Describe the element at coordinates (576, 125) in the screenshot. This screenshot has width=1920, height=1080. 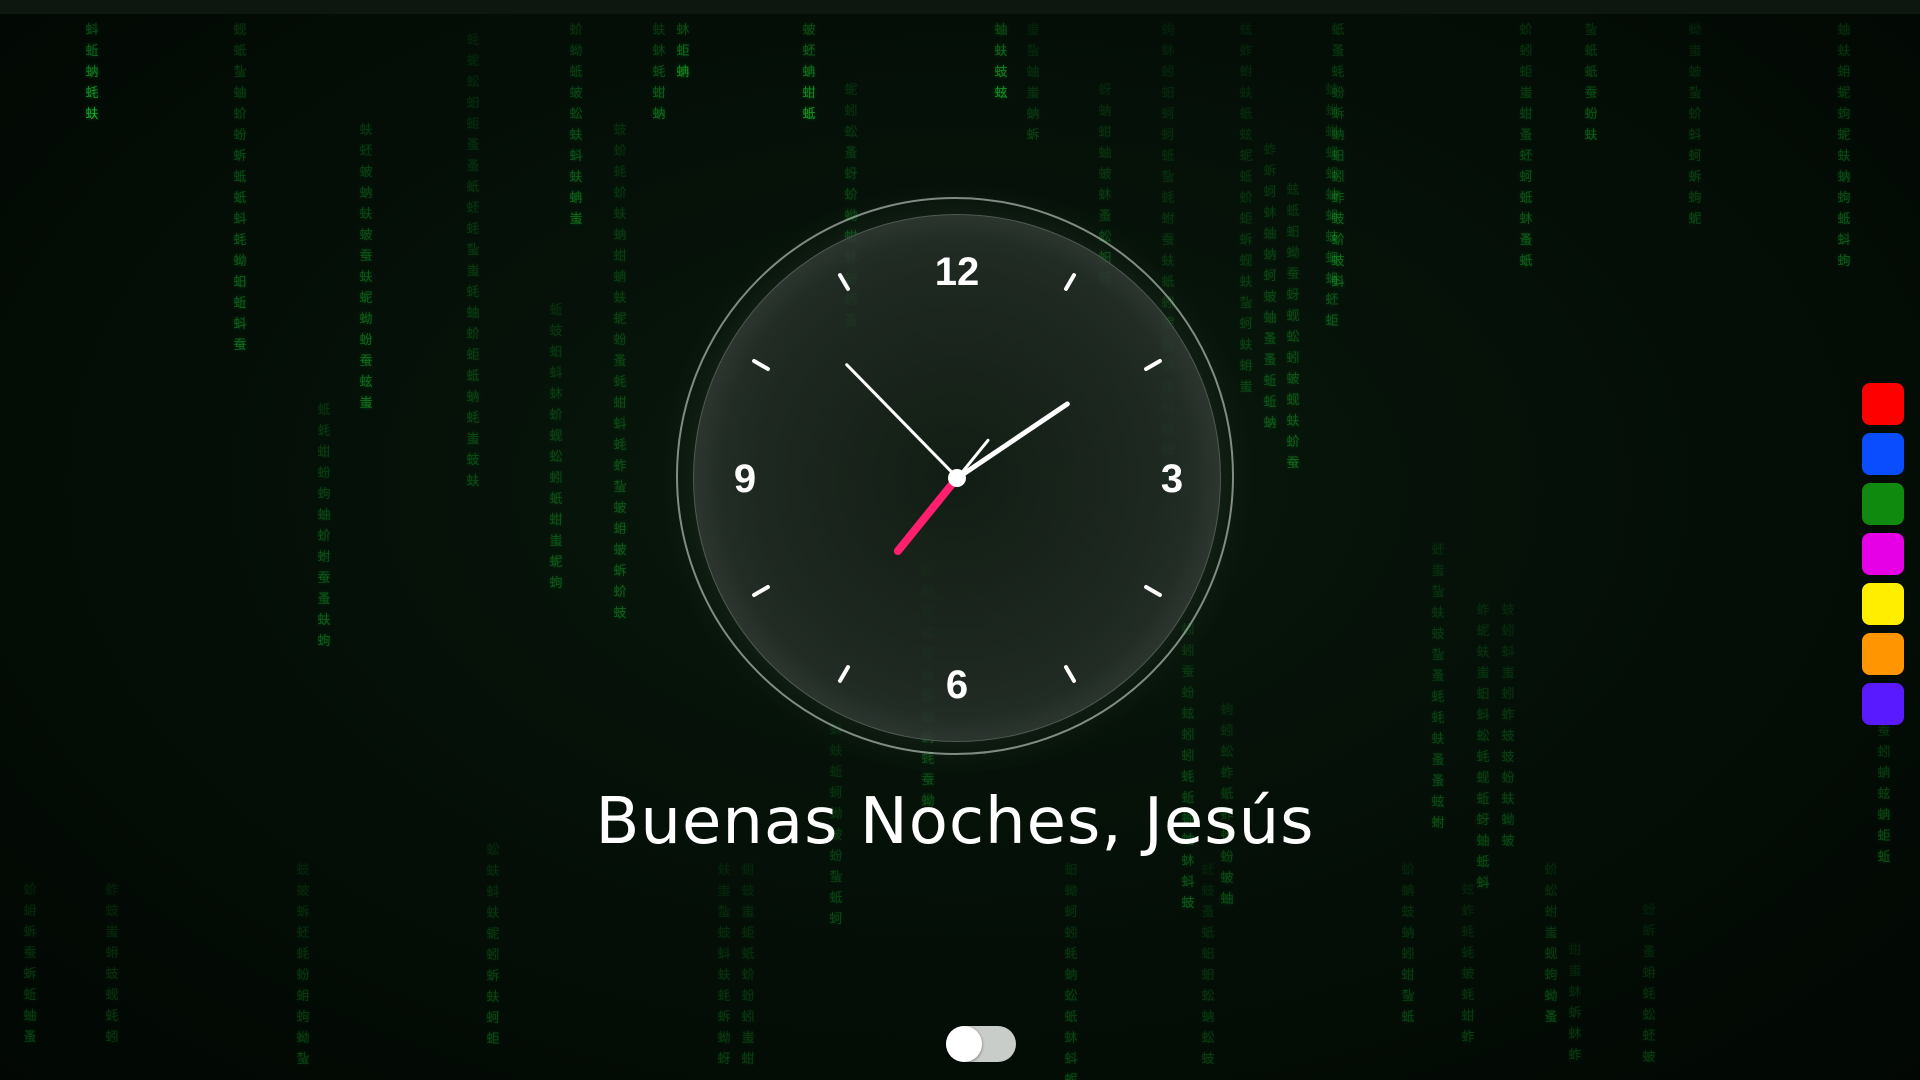
I see `matrix-rain-column: 蚧蚴蚳蚾蚣蚨蚪蚨蚺蚩` at that location.